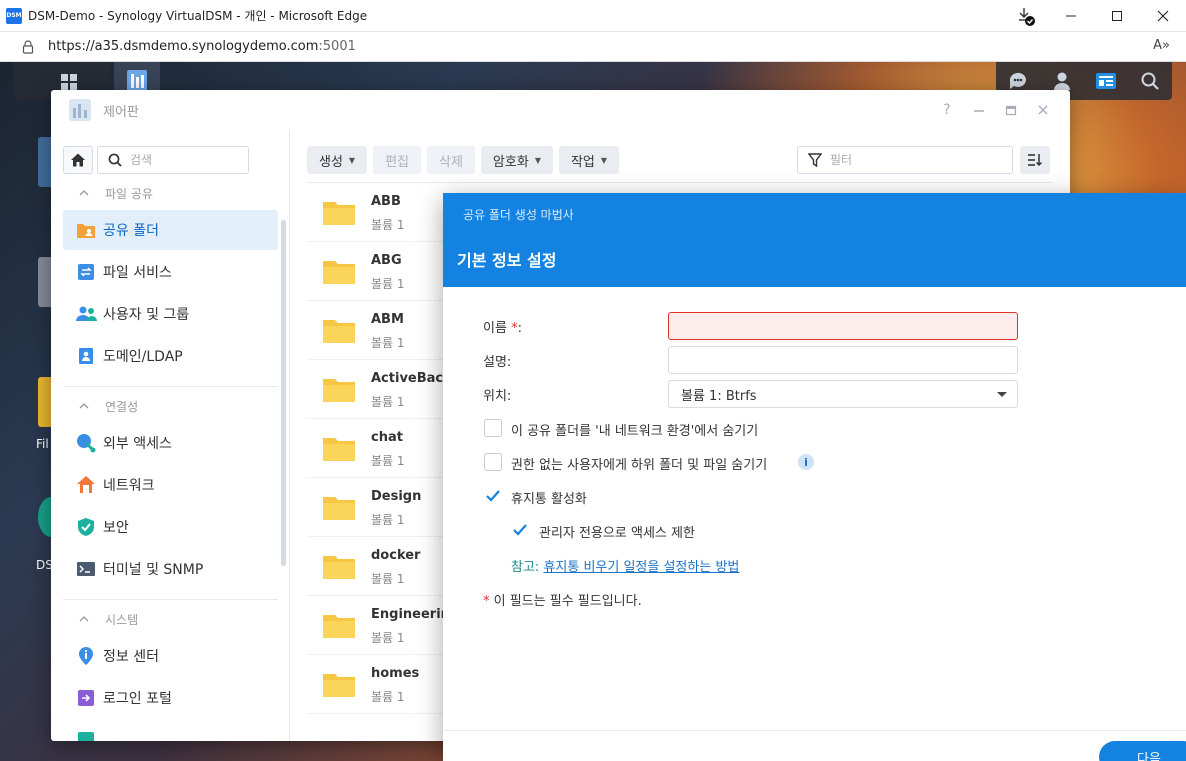 The height and width of the screenshot is (761, 1186). I want to click on help-button: ?, so click(947, 110).